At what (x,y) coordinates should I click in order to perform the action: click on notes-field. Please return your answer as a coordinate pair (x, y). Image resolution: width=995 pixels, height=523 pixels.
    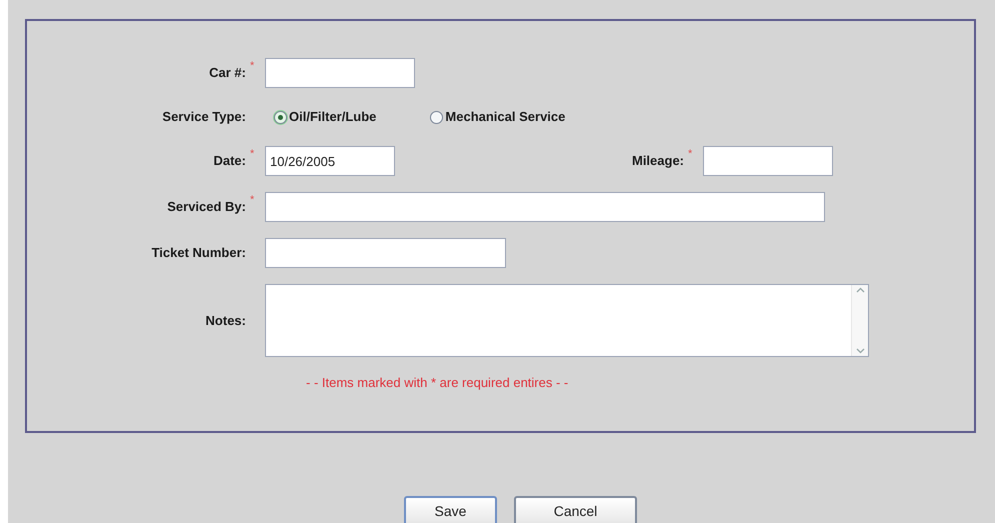
    Looking at the image, I should click on (567, 320).